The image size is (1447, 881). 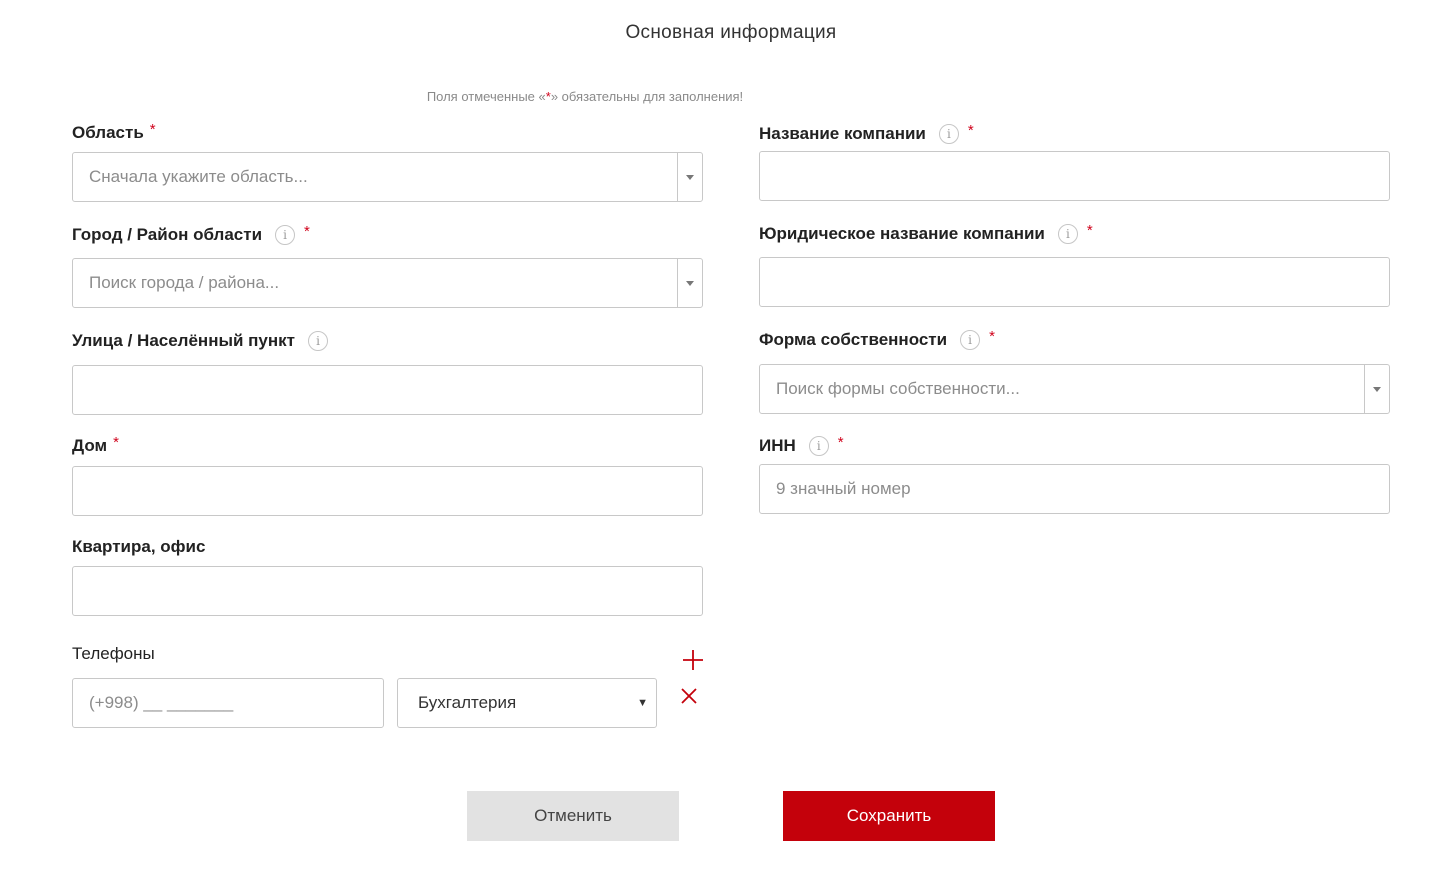 I want to click on region-label: Область *, so click(x=114, y=131).